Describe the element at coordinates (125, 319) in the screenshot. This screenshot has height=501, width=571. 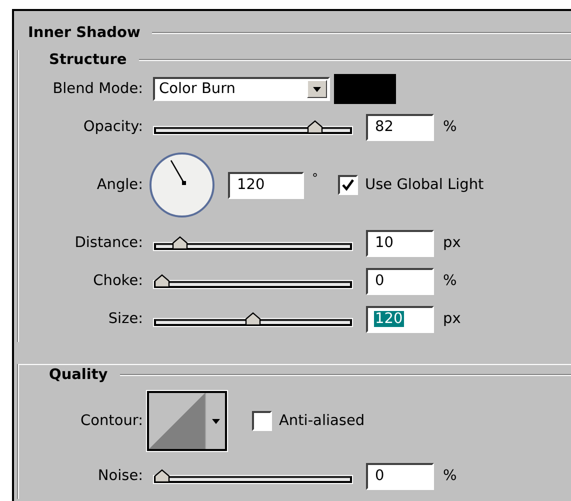
I see `field-label: Size:` at that location.